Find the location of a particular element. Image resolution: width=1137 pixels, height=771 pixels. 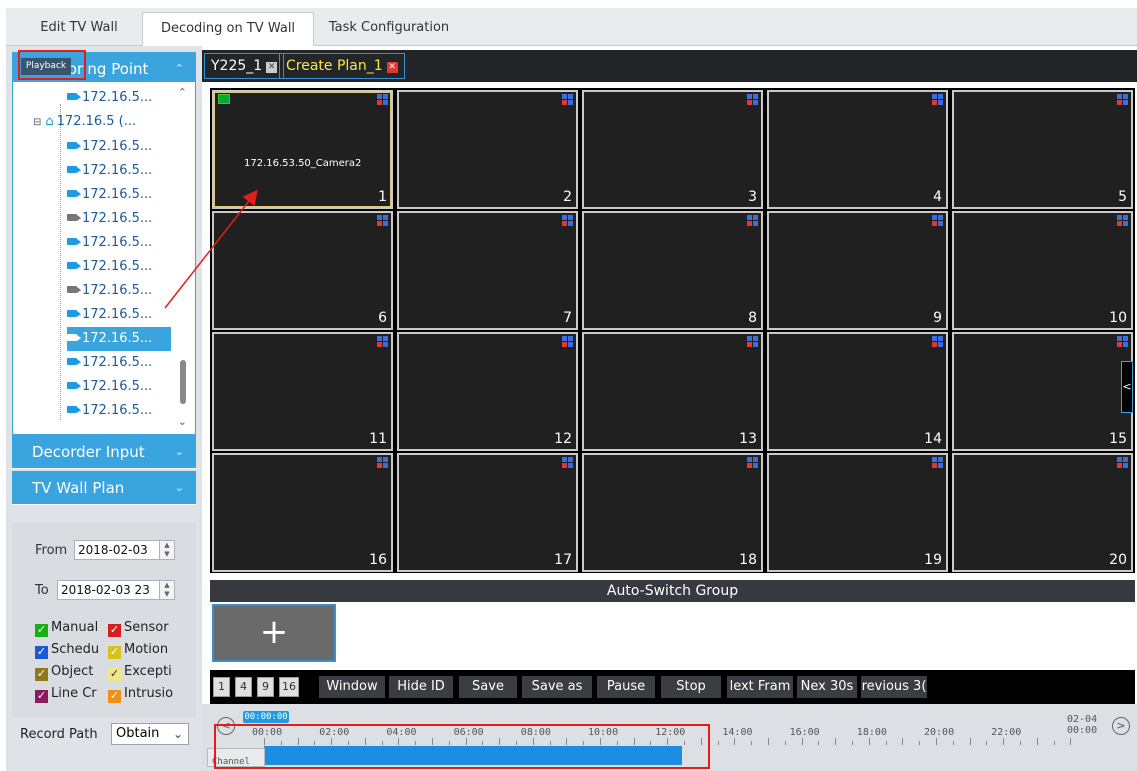

split-16-button: 16 is located at coordinates (289, 687).